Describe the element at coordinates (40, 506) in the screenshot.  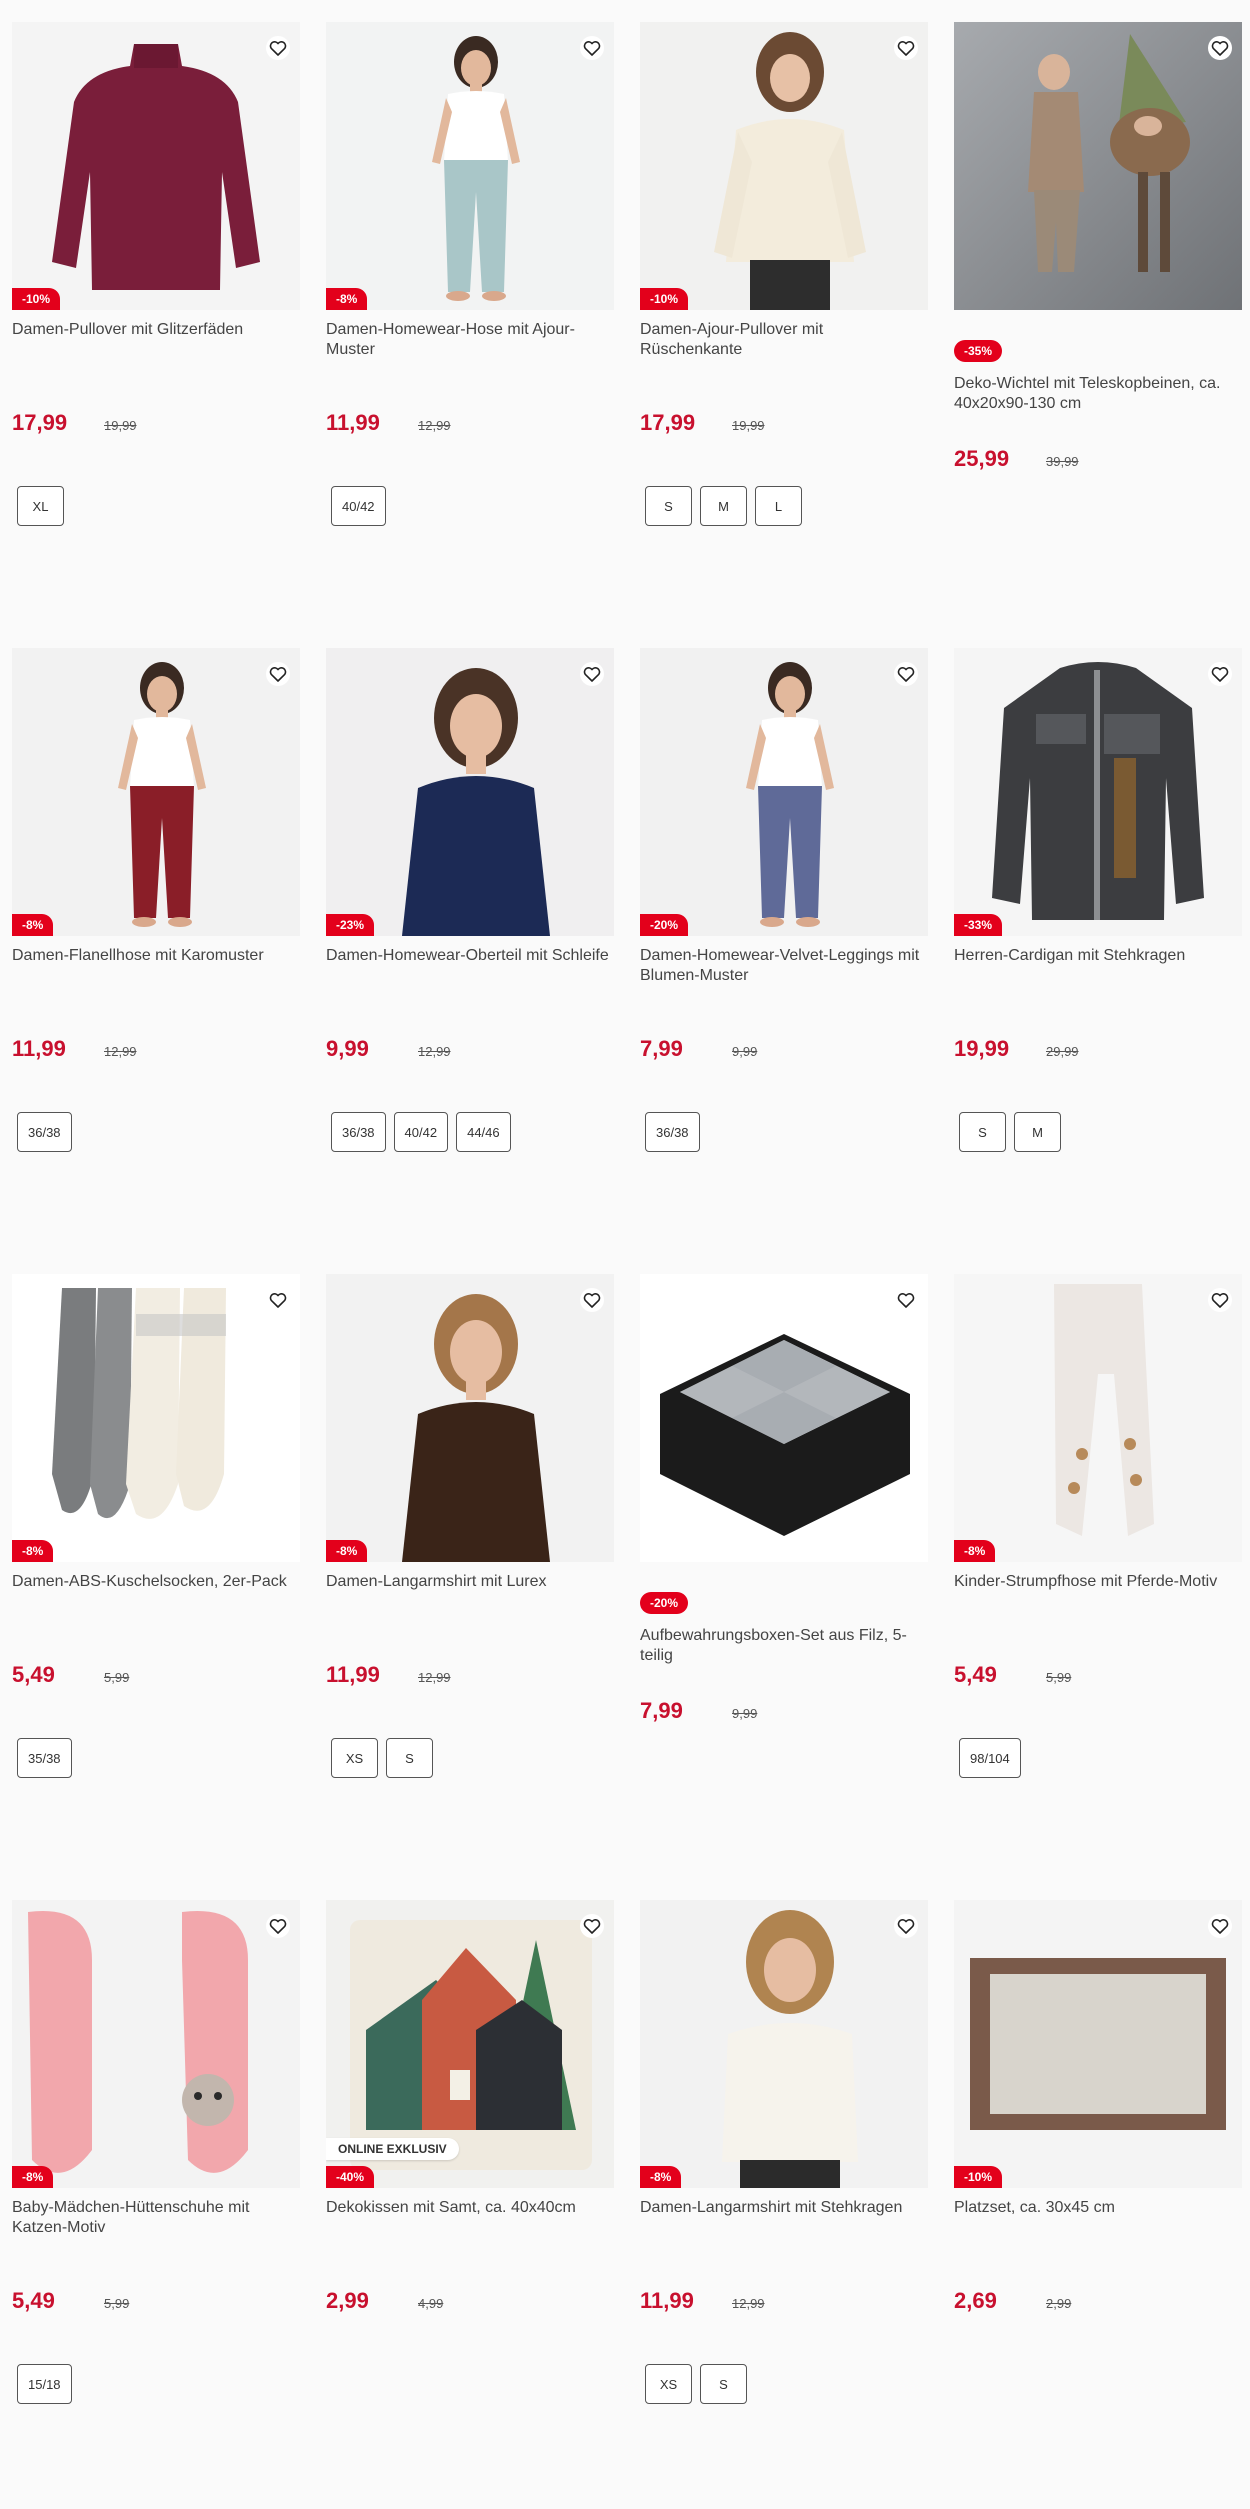
I see `size-option-button: XL` at that location.